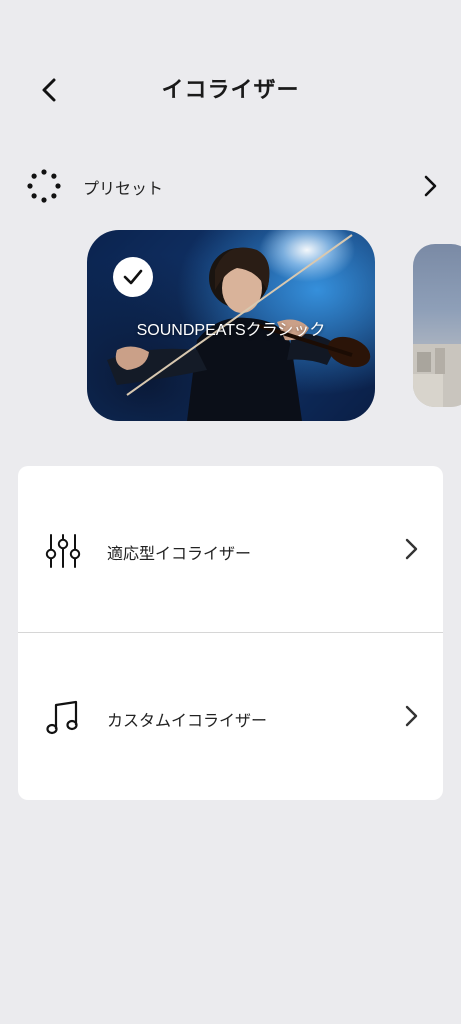  What do you see at coordinates (123, 188) in the screenshot?
I see `preset-label: プリセット` at bounding box center [123, 188].